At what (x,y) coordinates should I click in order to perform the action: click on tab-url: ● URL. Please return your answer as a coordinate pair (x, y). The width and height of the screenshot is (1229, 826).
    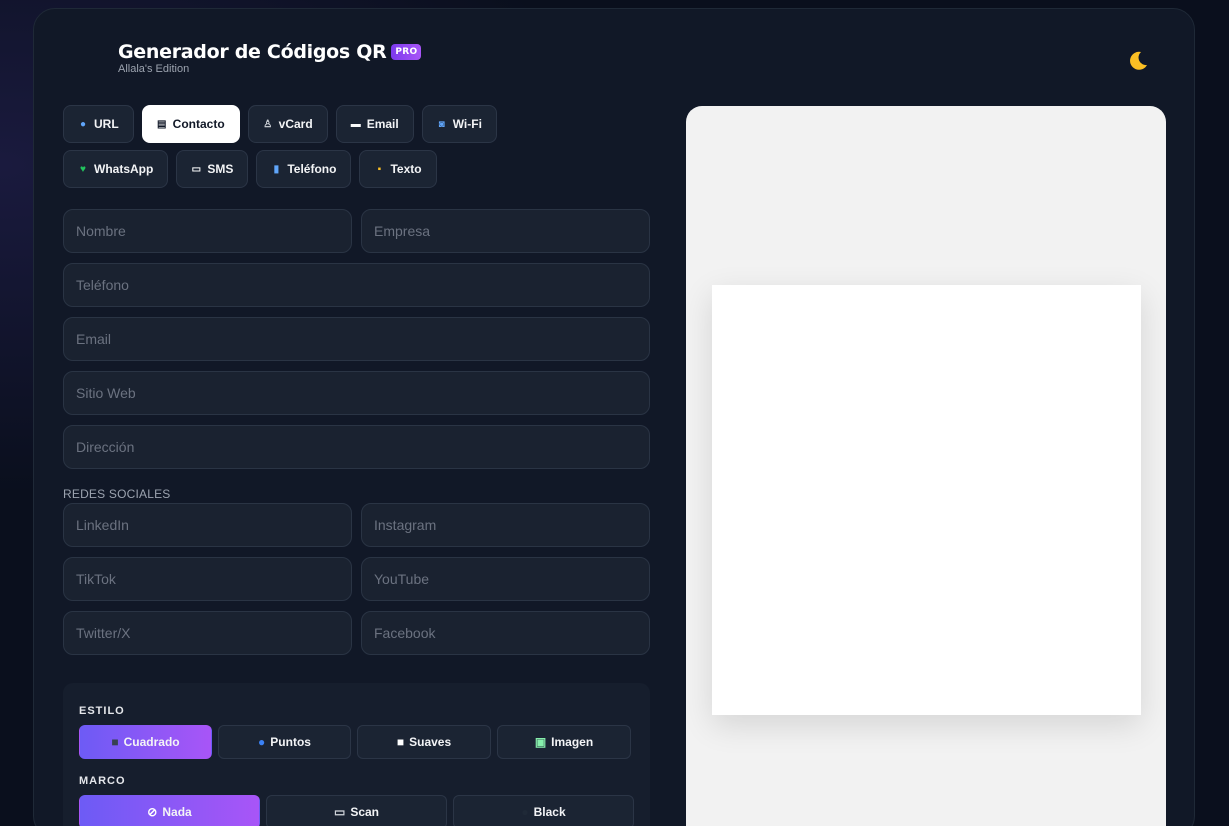
    Looking at the image, I should click on (98, 124).